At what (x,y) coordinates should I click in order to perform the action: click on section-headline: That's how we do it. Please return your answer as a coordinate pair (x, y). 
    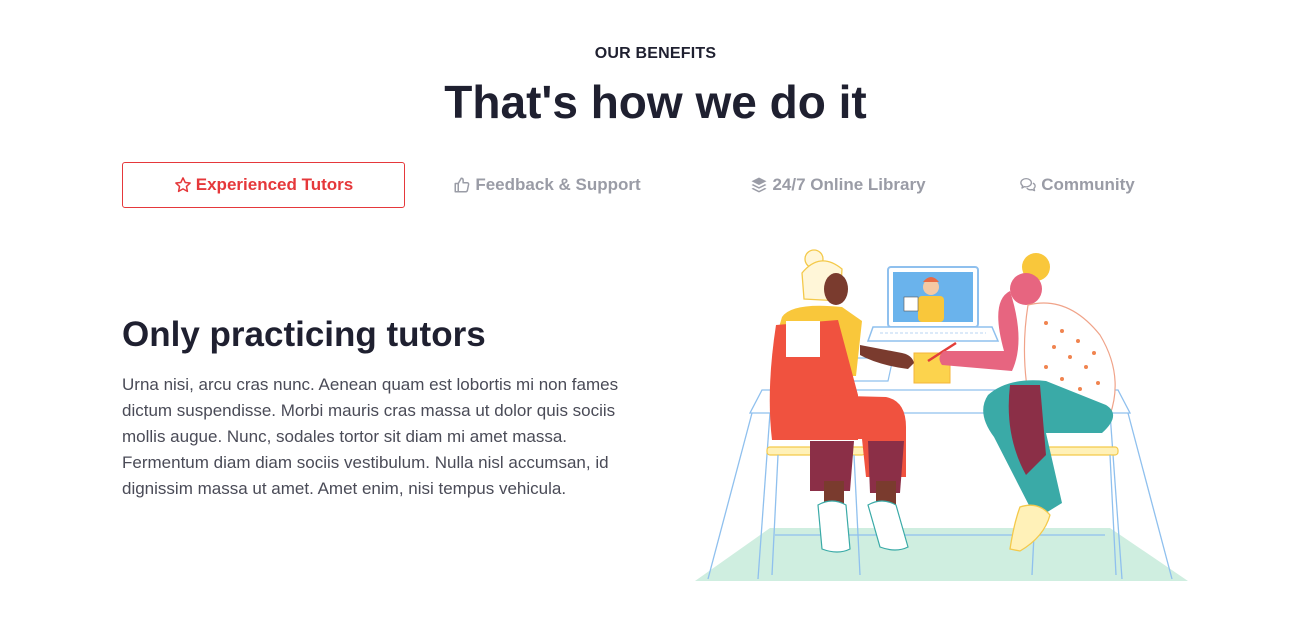
    Looking at the image, I should click on (655, 102).